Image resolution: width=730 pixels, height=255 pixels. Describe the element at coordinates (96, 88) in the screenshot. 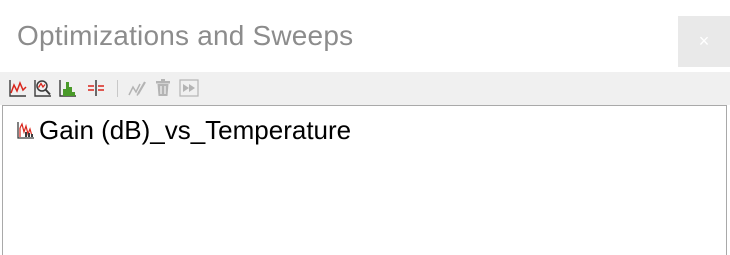

I see `crosshair-icon` at that location.